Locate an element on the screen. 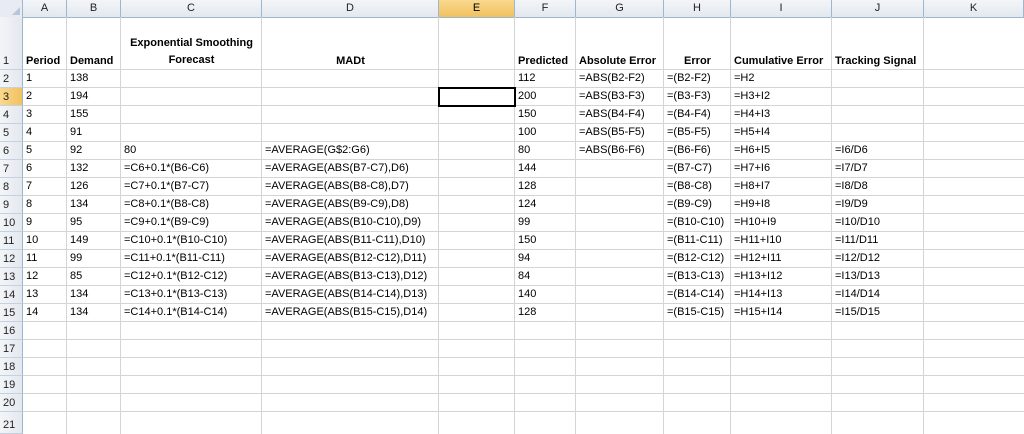 The image size is (1024, 434). error-cell: =(B12-C12) is located at coordinates (694, 258).